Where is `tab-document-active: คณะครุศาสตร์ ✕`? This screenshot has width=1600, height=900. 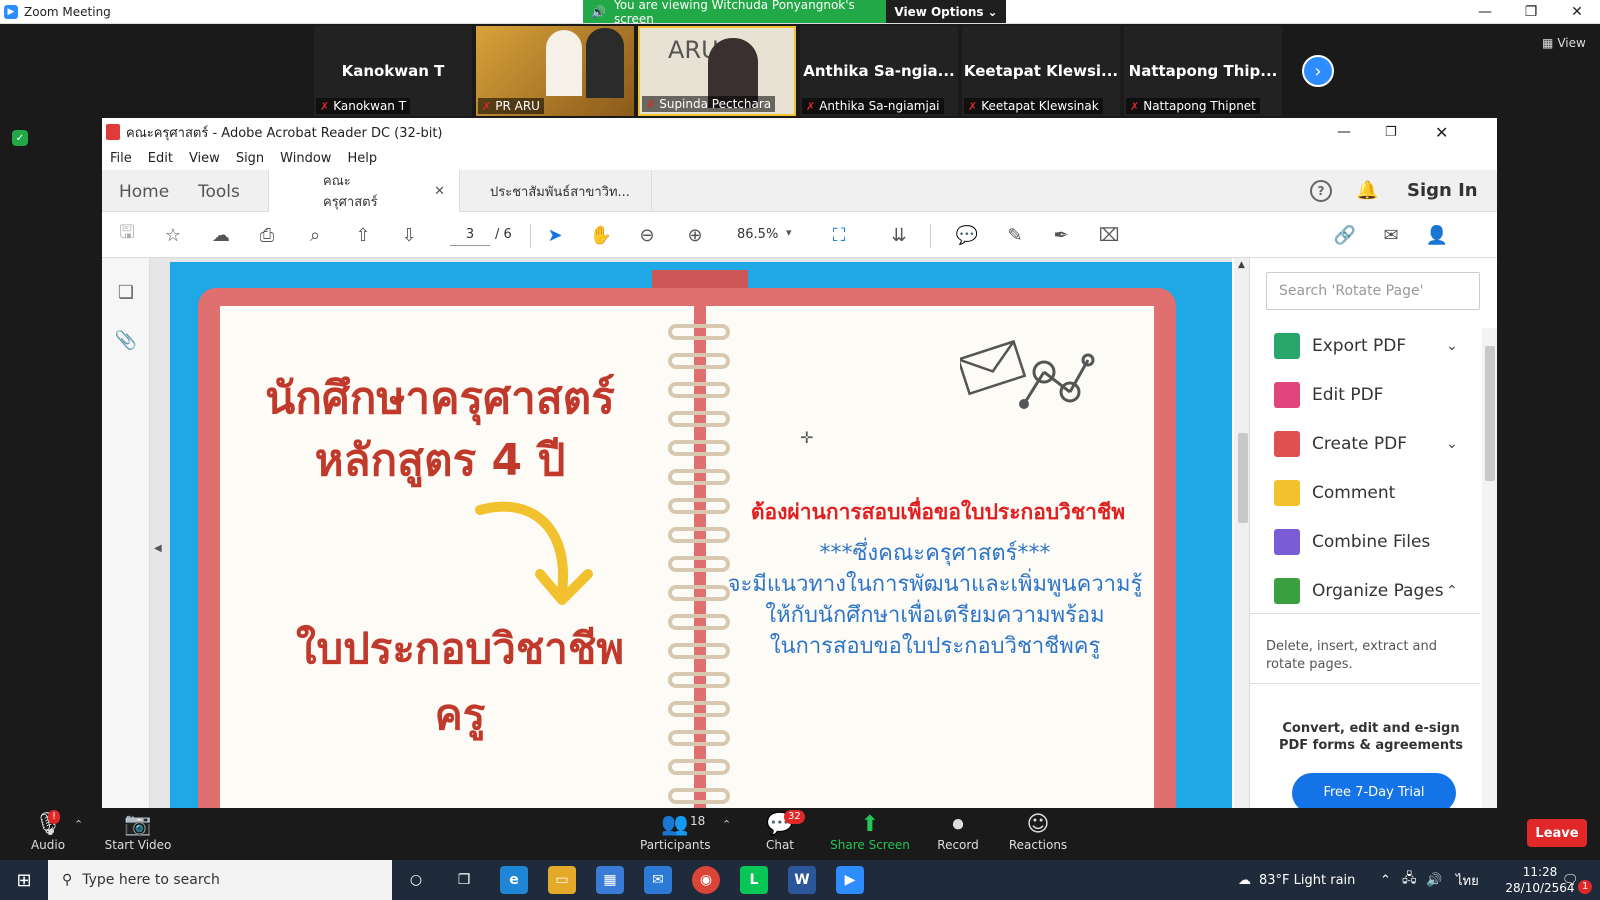
tab-document-active: คณะครุศาสตร์ ✕ is located at coordinates (364, 191).